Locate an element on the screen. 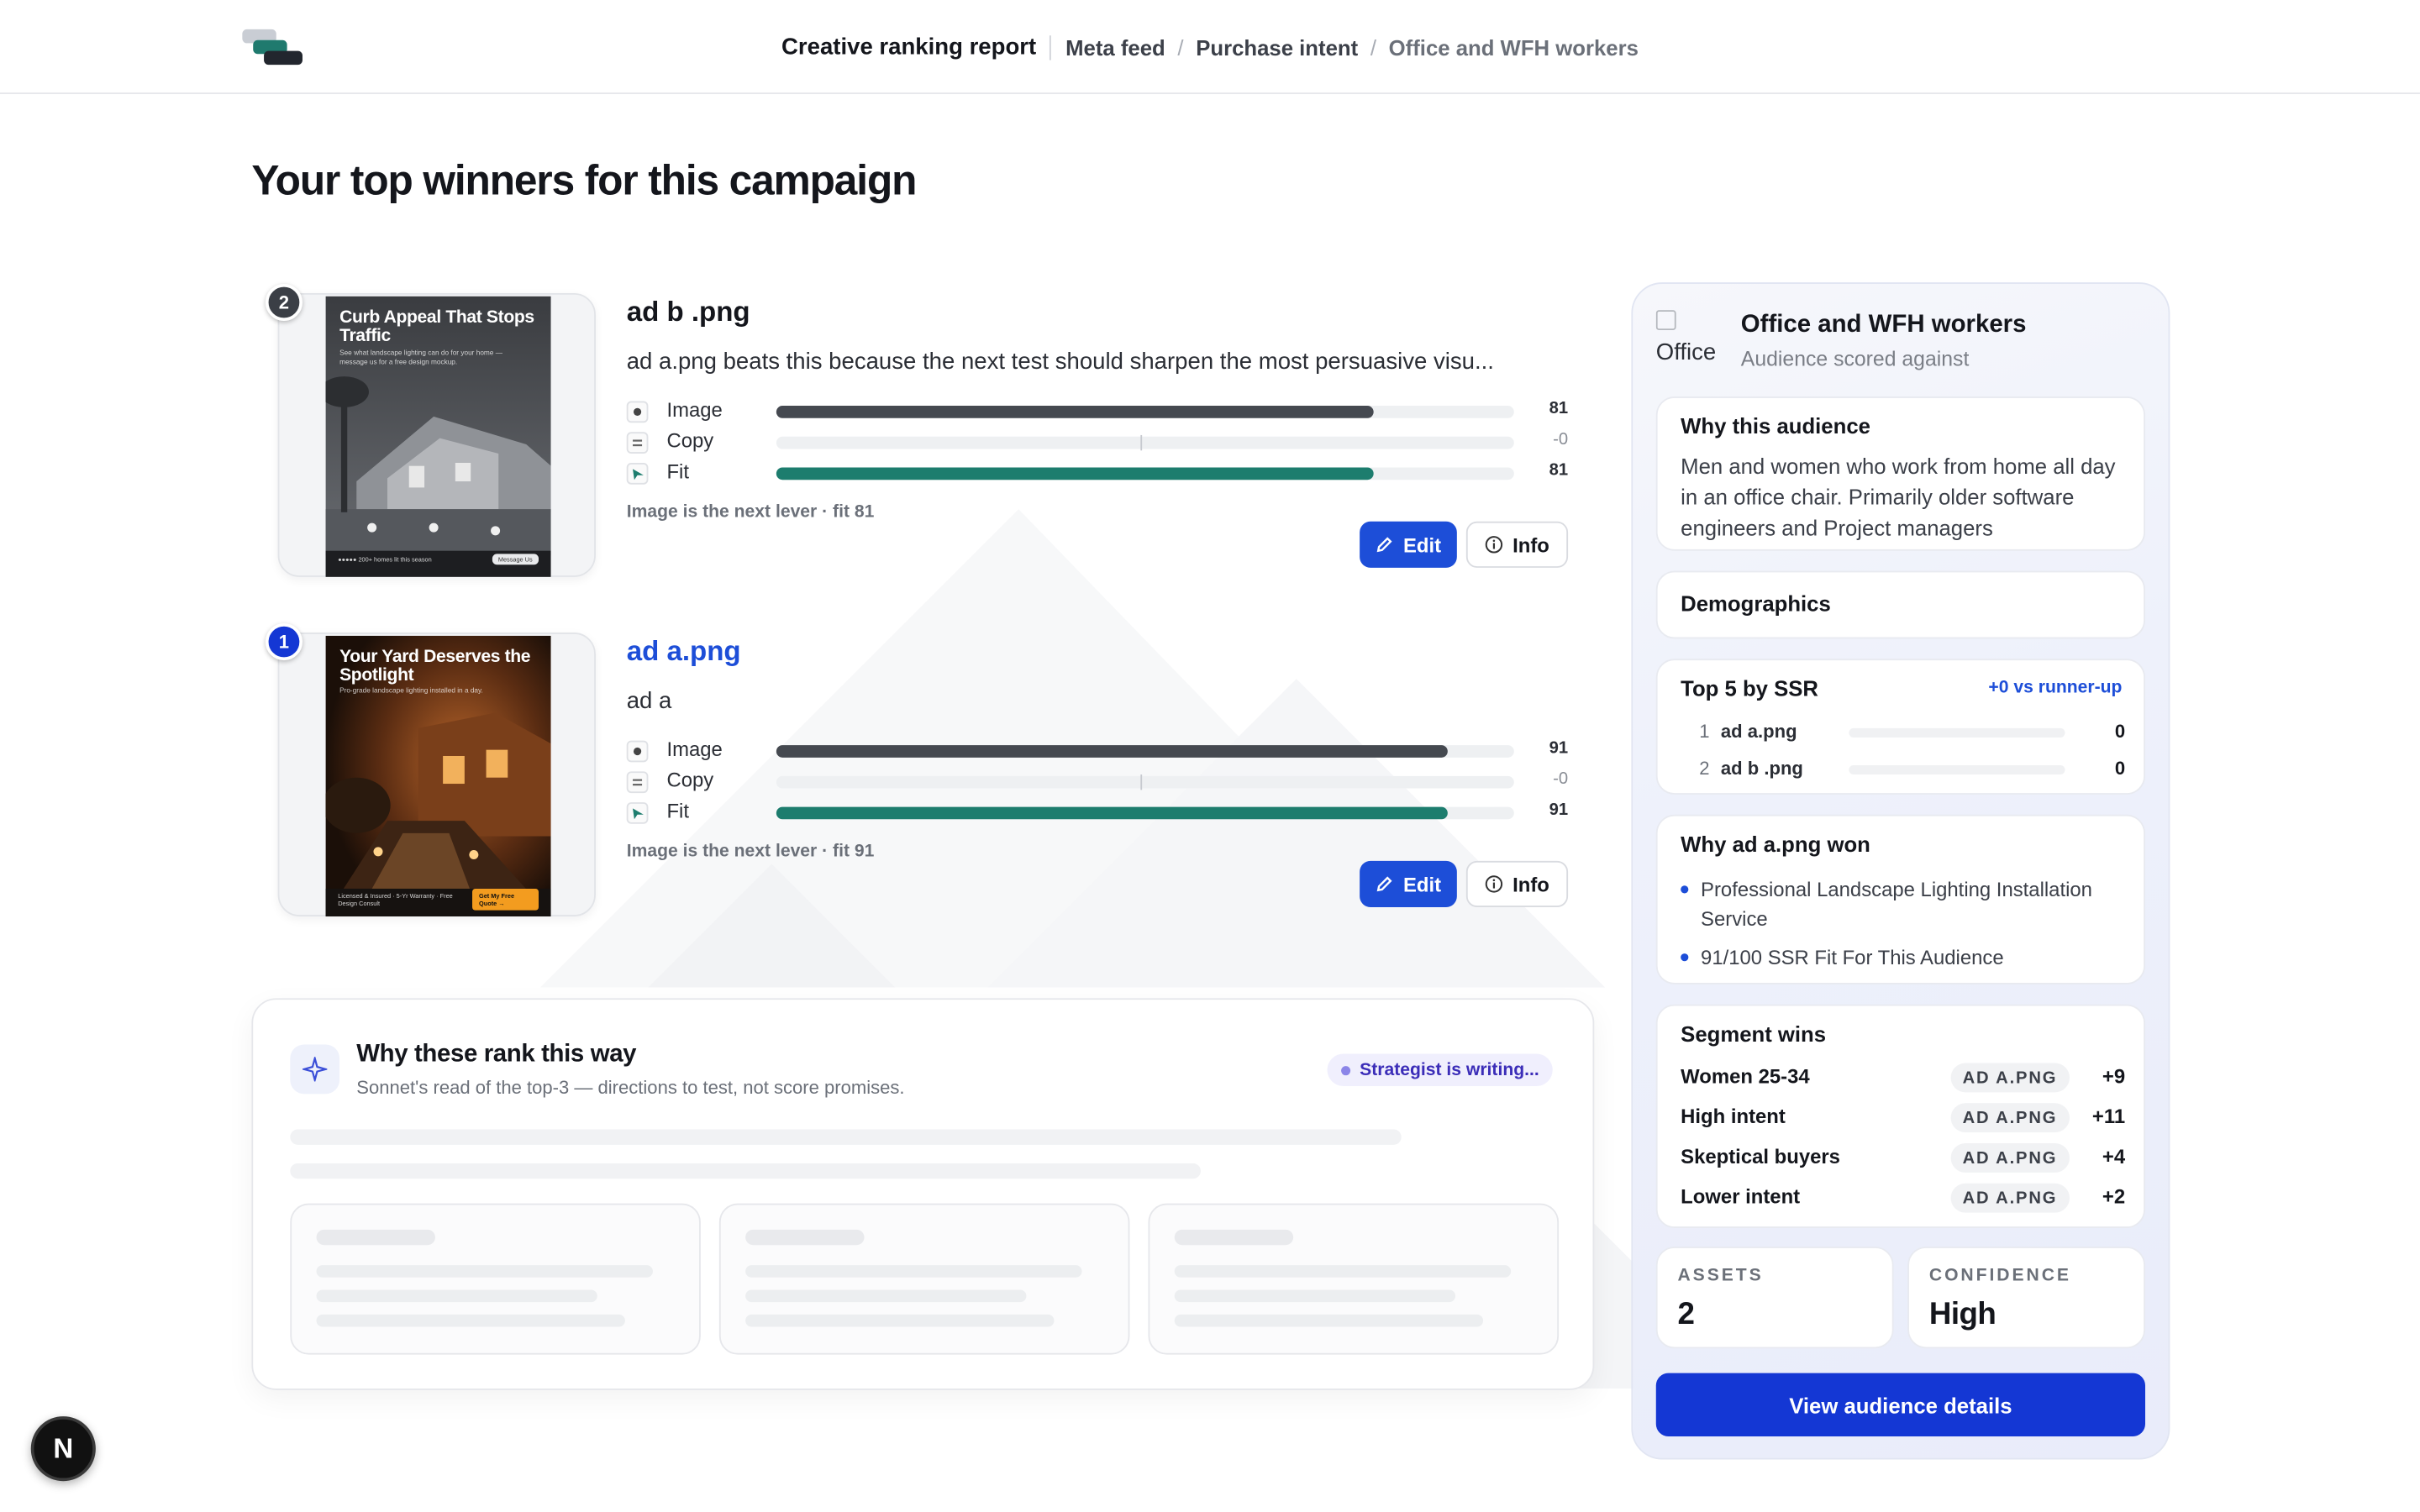 Image resolution: width=2420 pixels, height=1512 pixels. metric-value: 81 is located at coordinates (1559, 408).